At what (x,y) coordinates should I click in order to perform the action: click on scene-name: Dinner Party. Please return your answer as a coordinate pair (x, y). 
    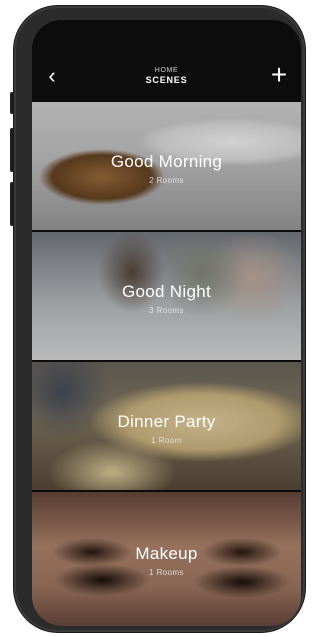
    Looking at the image, I should click on (166, 421).